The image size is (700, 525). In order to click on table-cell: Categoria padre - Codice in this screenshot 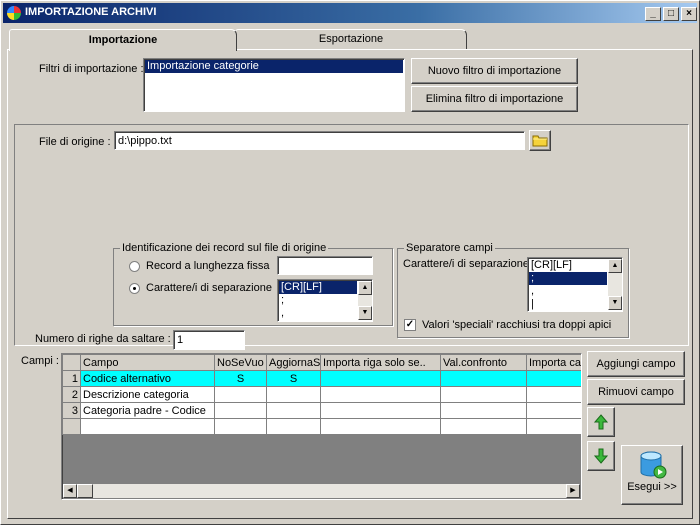, I will do `click(147, 410)`.